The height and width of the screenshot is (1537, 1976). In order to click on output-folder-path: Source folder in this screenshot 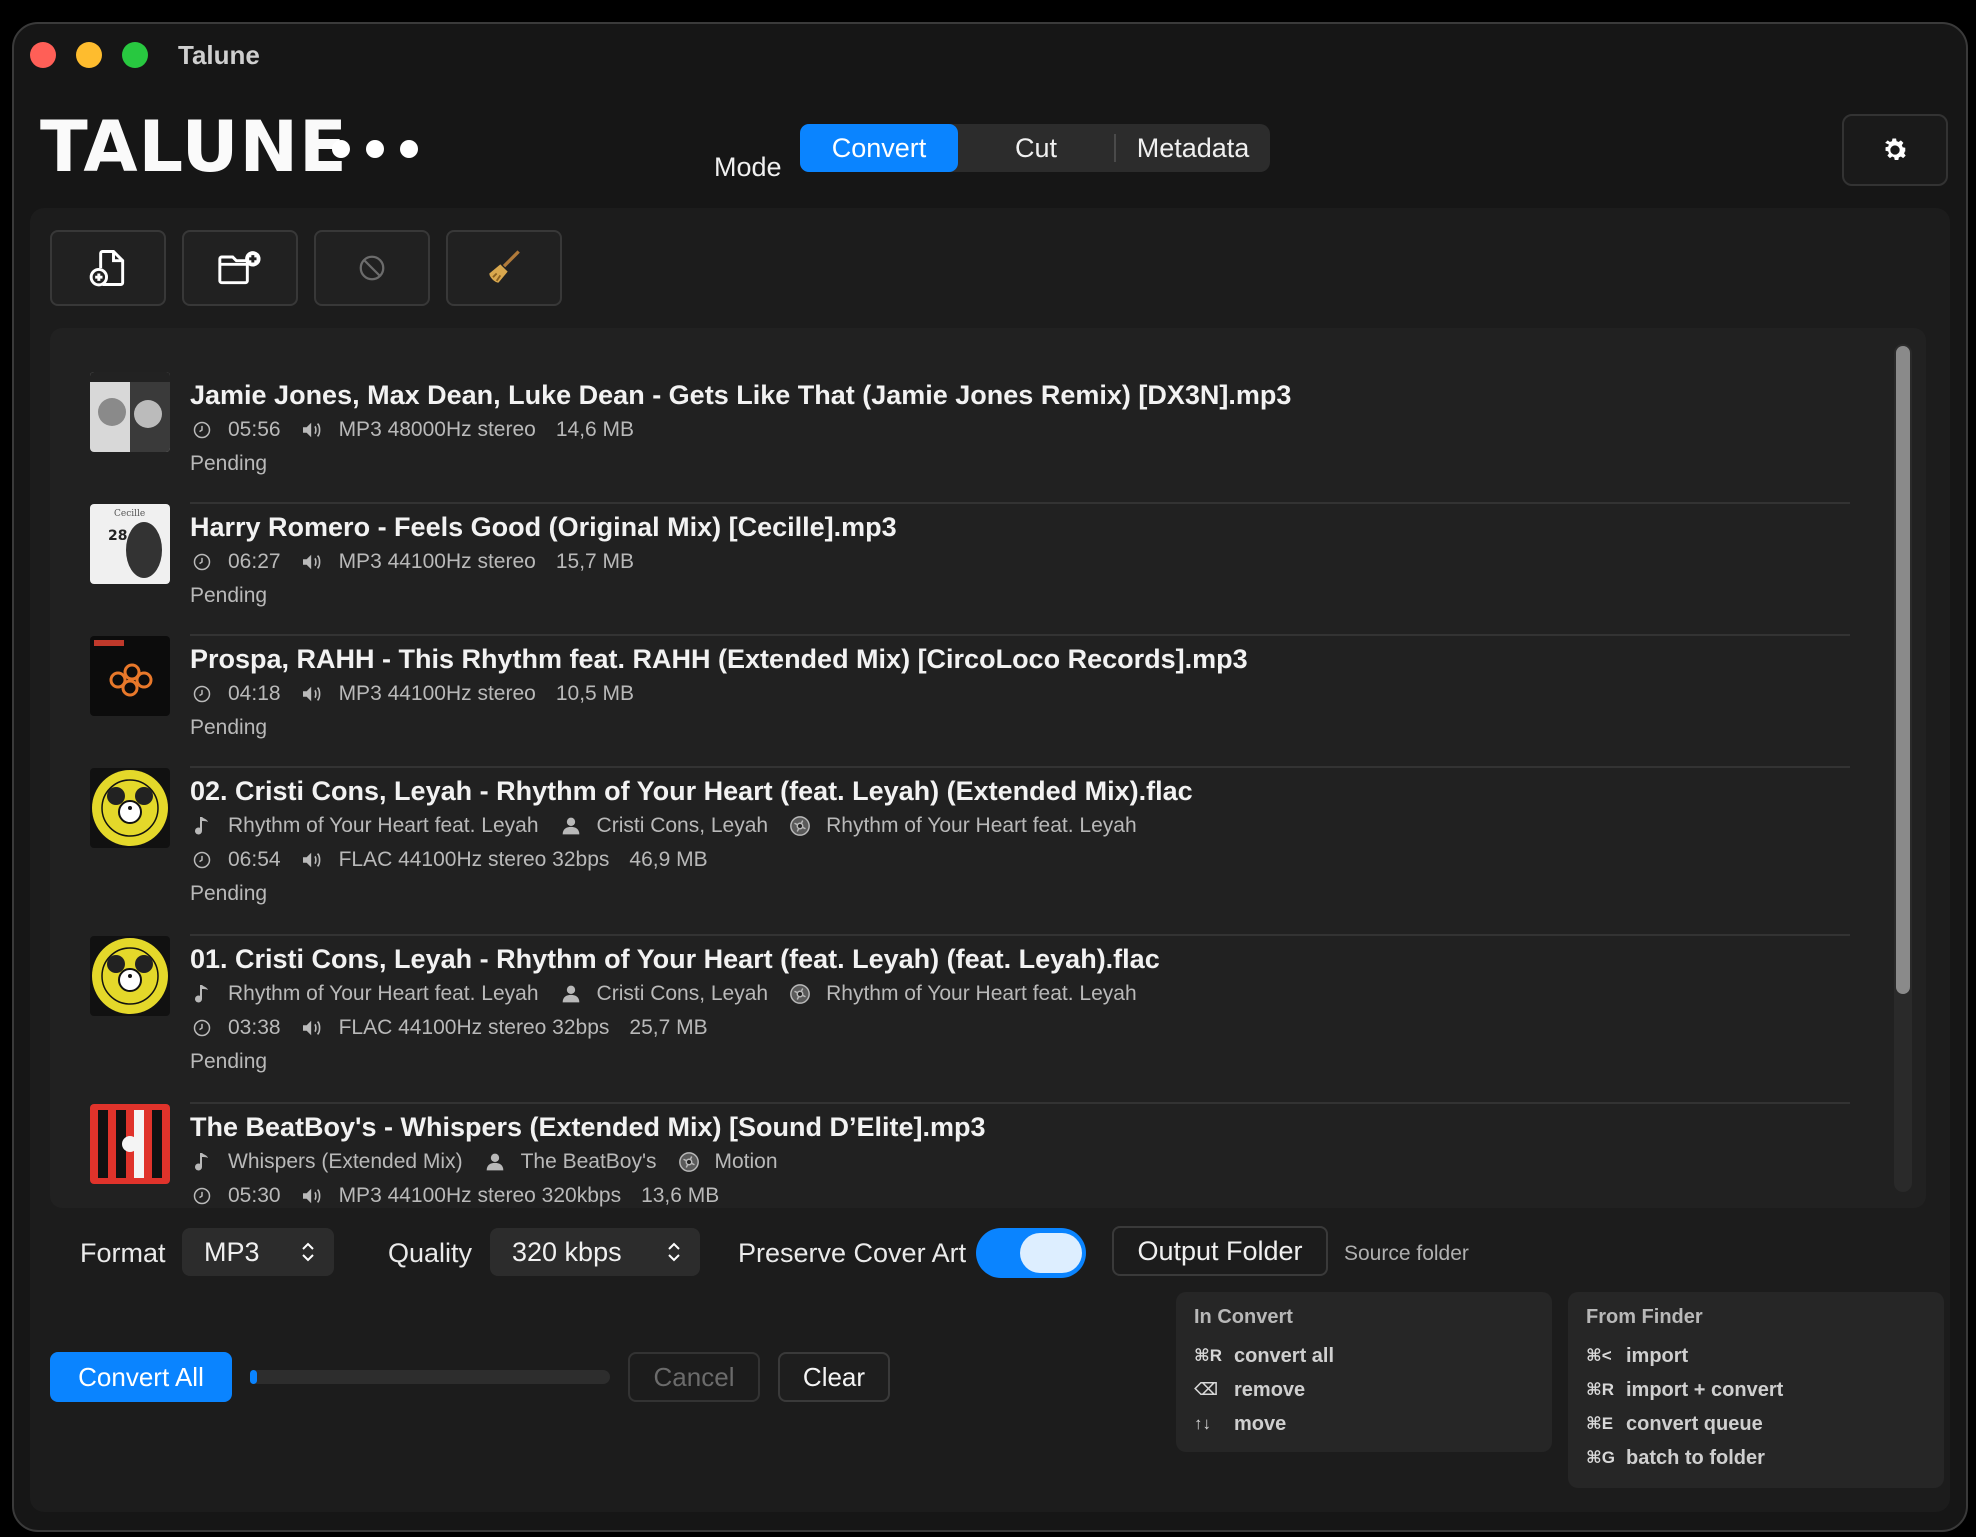, I will do `click(1406, 1253)`.